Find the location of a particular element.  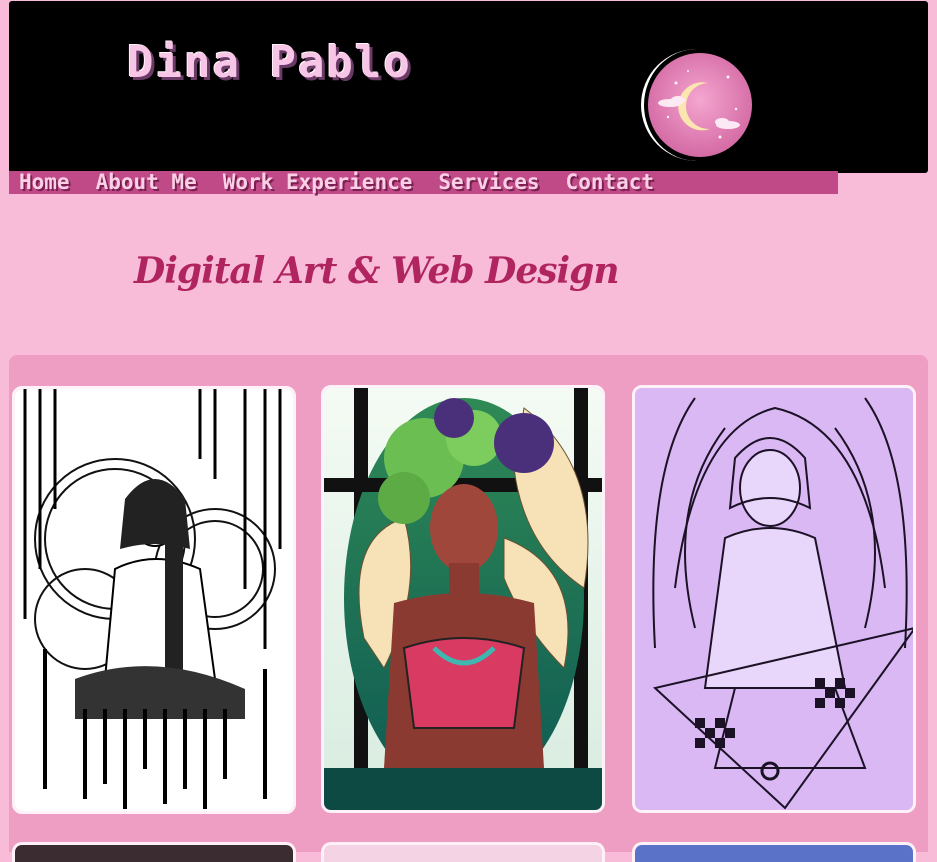

nav-home: Home is located at coordinates (44, 182).